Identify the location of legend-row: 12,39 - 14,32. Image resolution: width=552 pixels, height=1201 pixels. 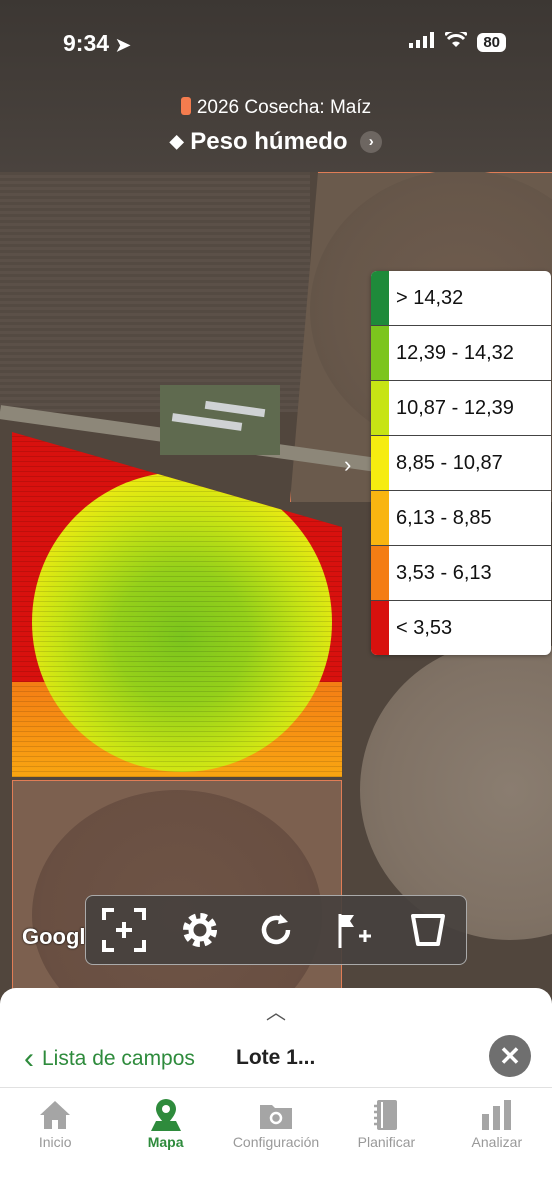
(461, 353).